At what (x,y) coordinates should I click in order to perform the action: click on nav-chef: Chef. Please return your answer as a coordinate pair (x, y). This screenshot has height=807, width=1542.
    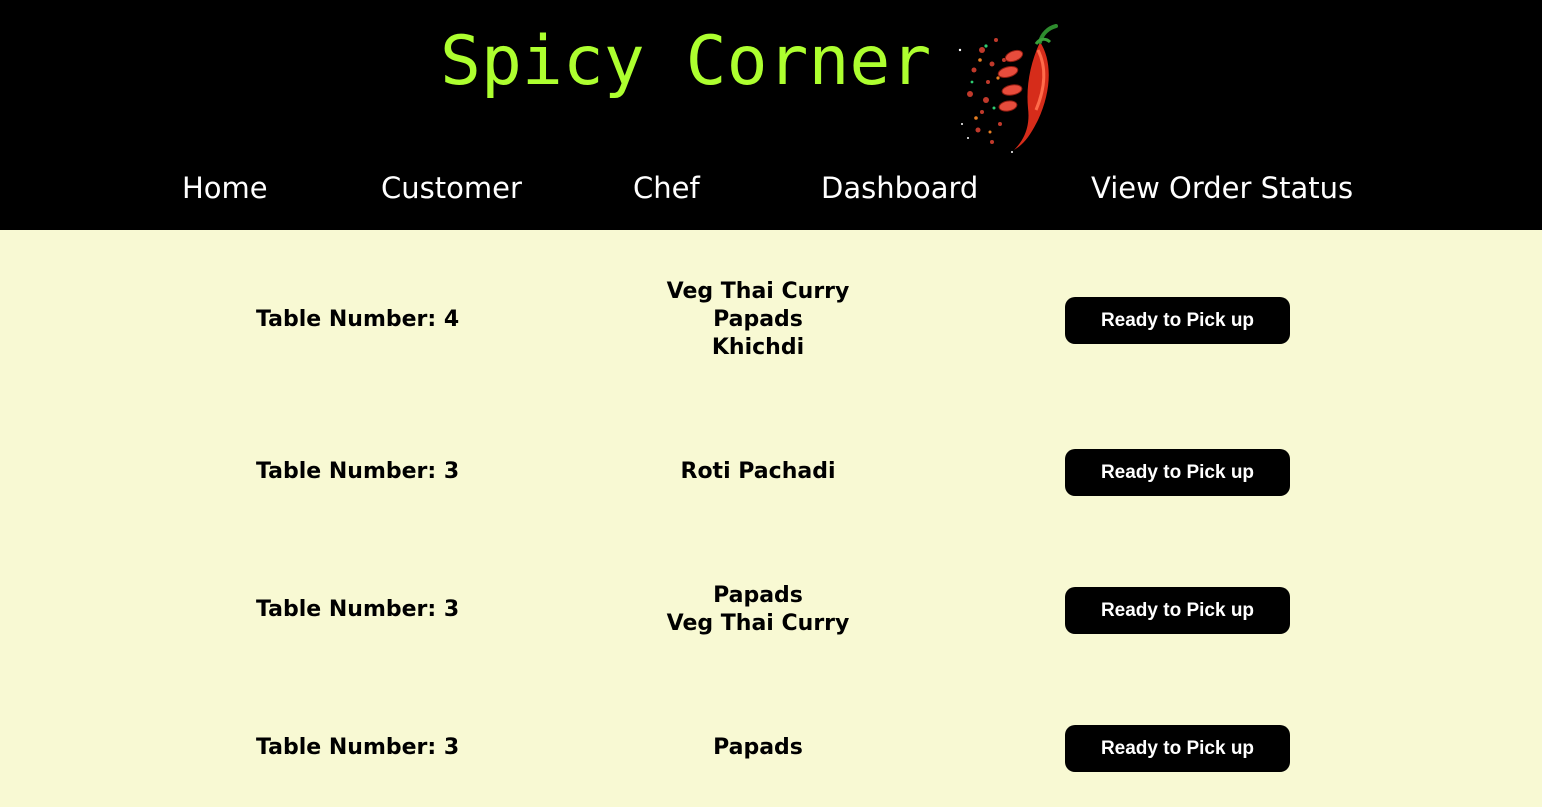
    Looking at the image, I should click on (666, 188).